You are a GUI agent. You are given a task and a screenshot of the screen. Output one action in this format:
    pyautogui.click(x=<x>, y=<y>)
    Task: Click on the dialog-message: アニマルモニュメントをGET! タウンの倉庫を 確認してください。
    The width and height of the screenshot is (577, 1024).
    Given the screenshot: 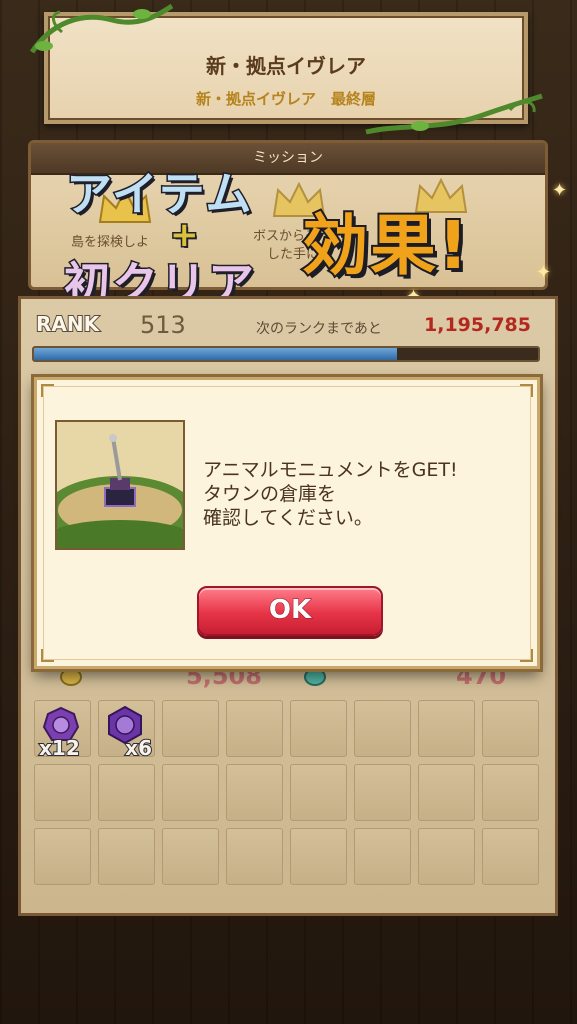 What is the action you would take?
    pyautogui.click(x=330, y=494)
    